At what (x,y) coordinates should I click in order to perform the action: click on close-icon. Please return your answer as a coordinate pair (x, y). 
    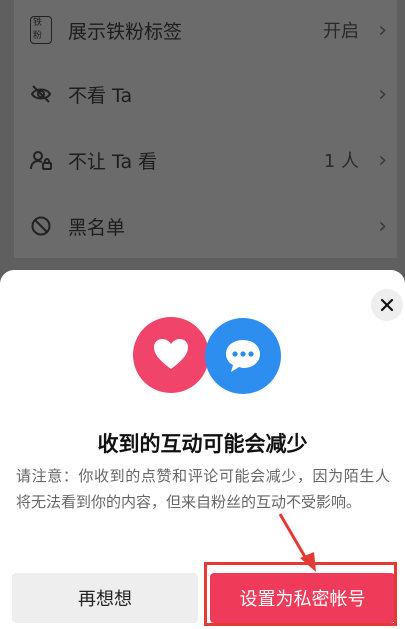
    Looking at the image, I should click on (387, 305).